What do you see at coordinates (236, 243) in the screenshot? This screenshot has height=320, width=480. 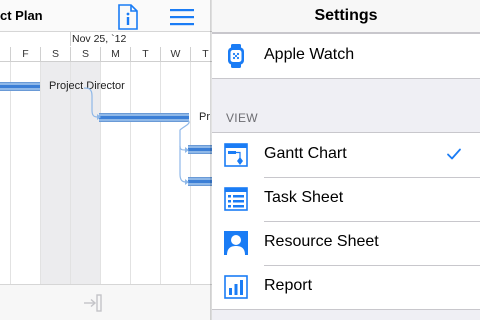 I see `resource-sheet-icon` at bounding box center [236, 243].